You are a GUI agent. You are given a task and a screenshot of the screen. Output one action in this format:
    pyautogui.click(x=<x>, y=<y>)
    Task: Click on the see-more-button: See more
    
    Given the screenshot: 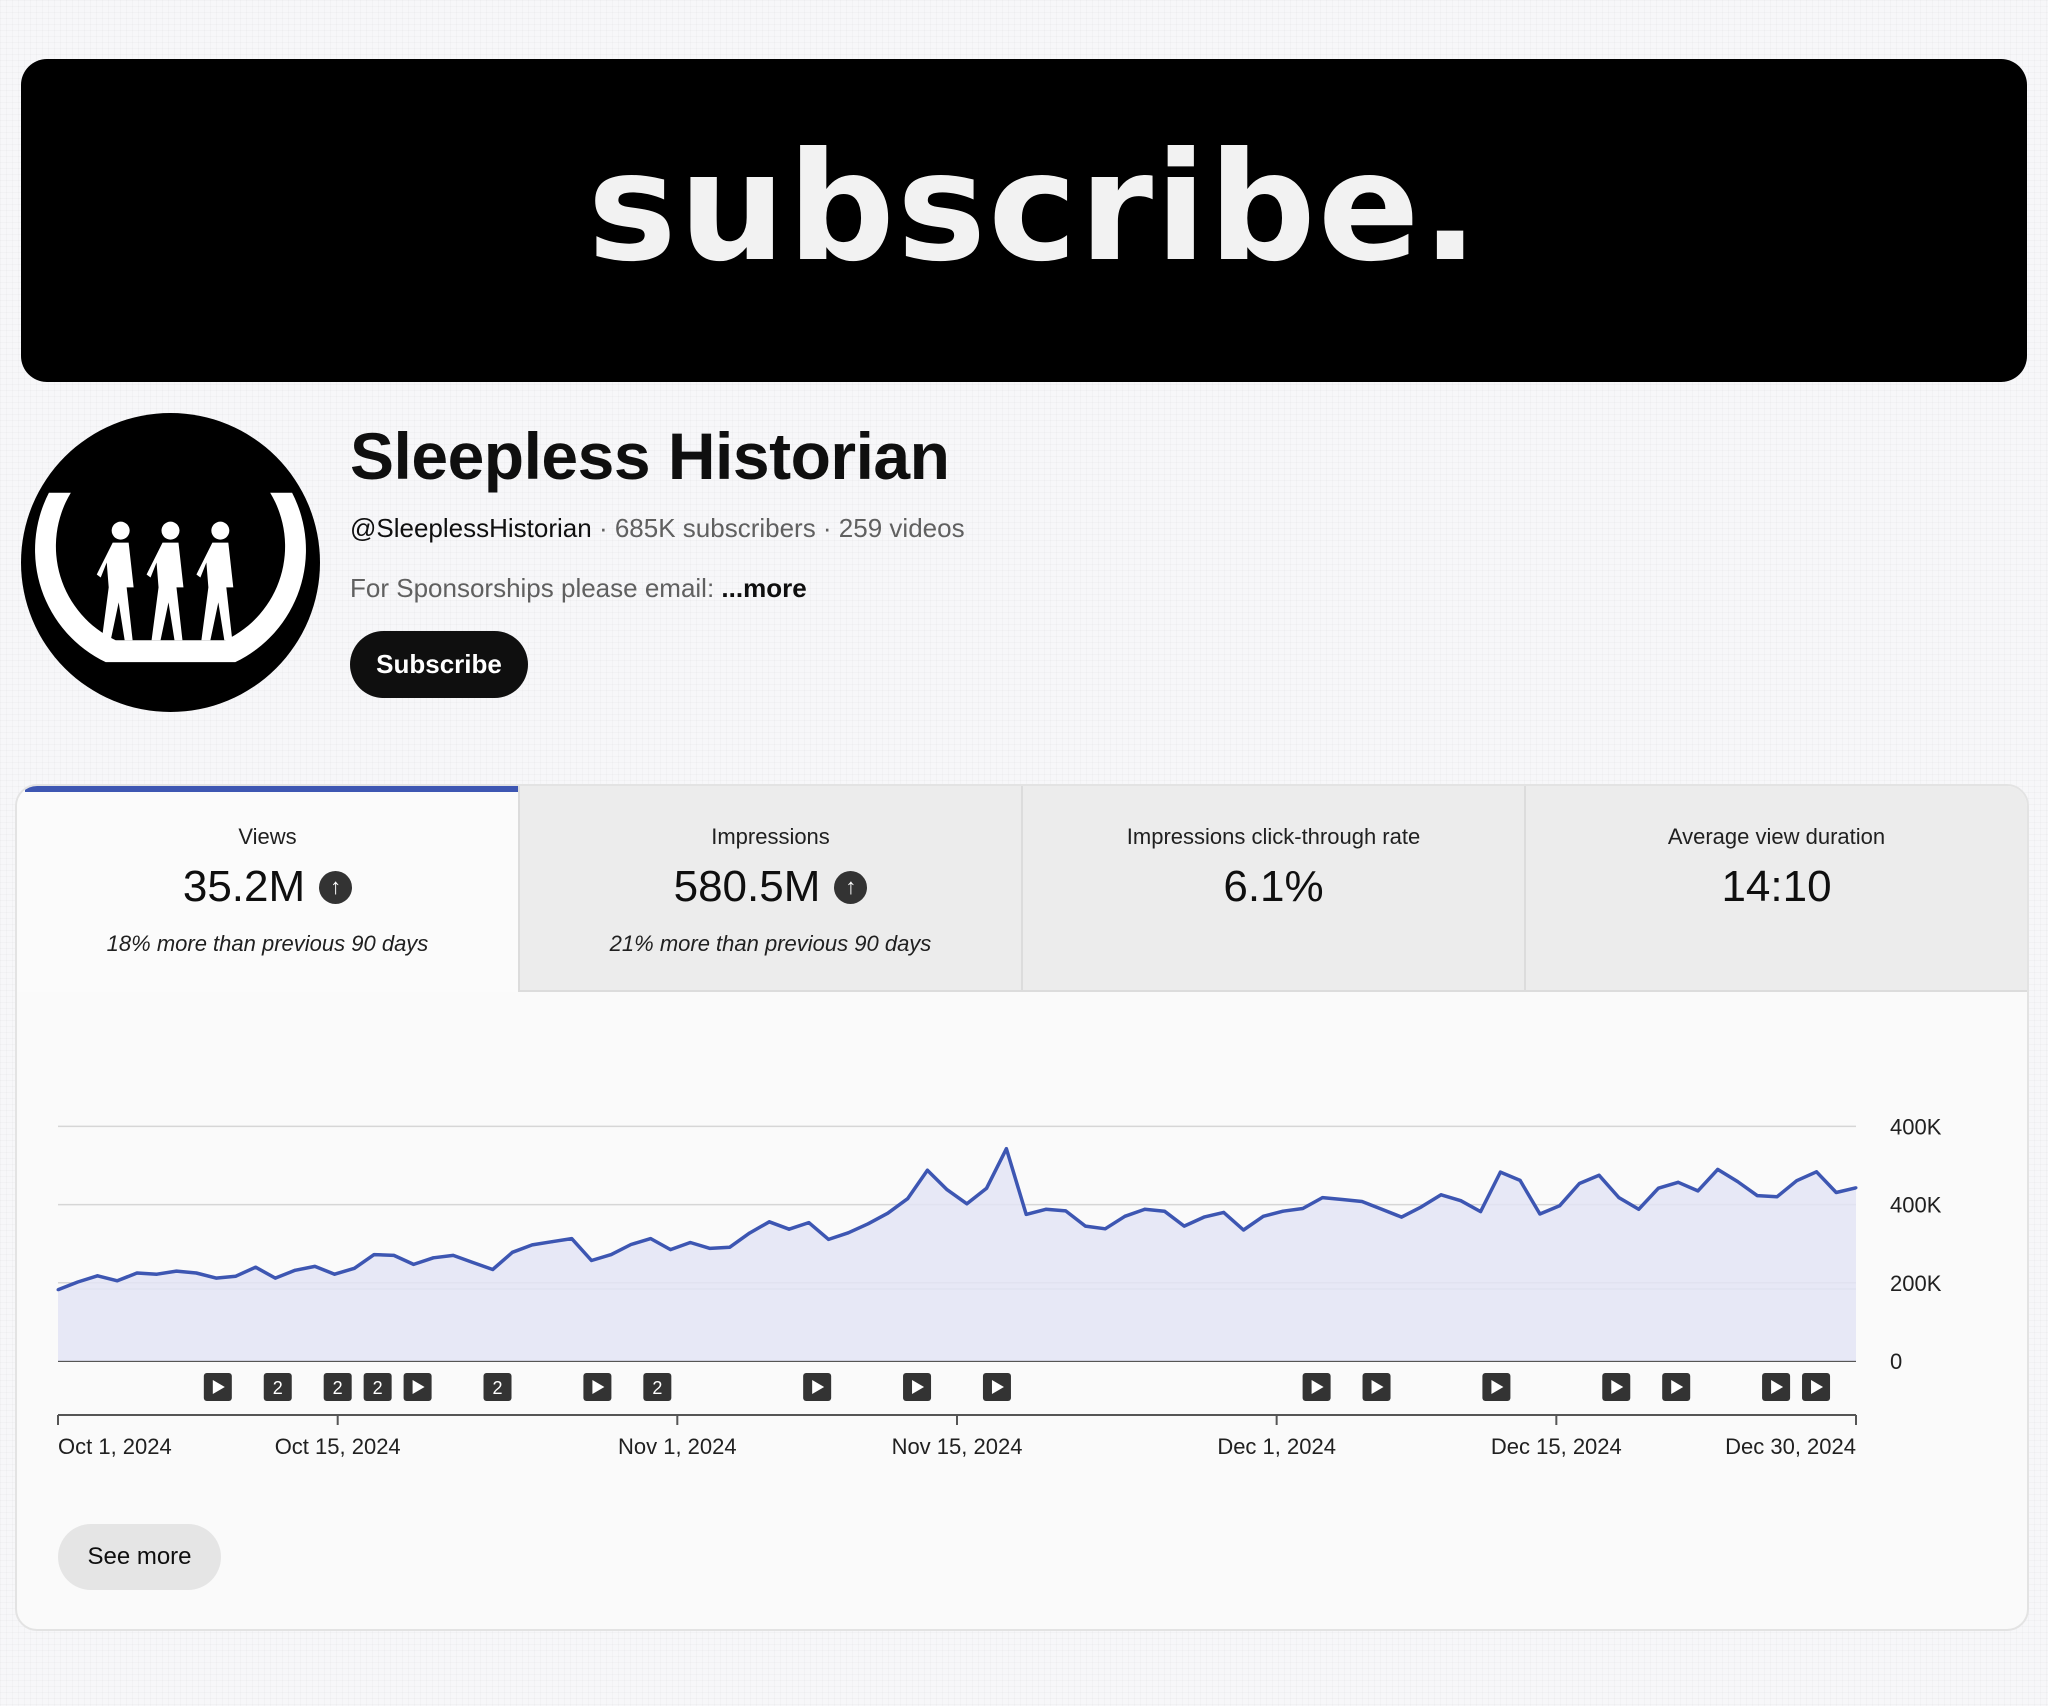 What is the action you would take?
    pyautogui.click(x=139, y=1557)
    